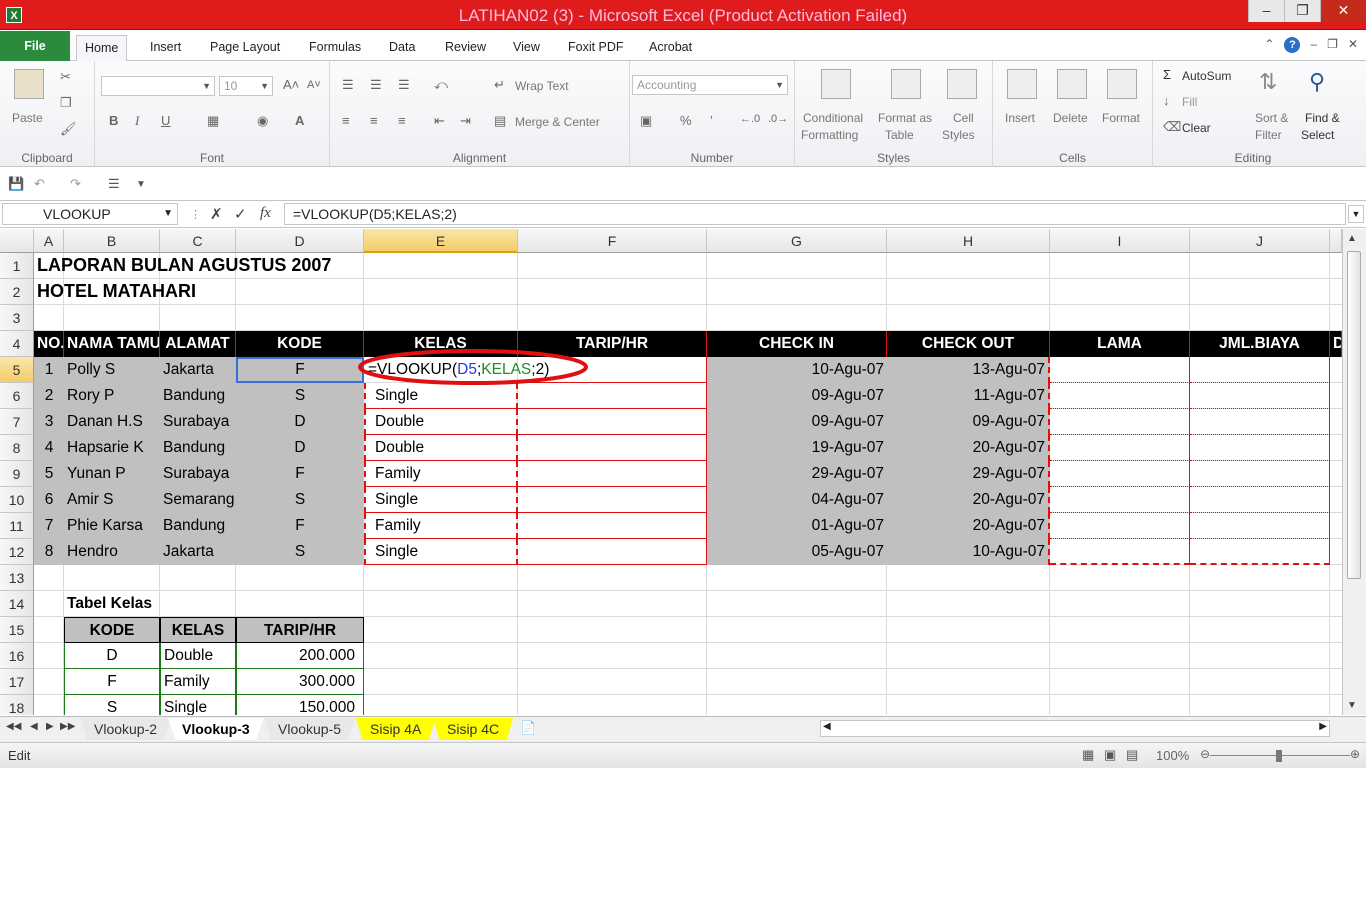 This screenshot has height=918, width=1366. I want to click on format-as-table-icon, so click(906, 84).